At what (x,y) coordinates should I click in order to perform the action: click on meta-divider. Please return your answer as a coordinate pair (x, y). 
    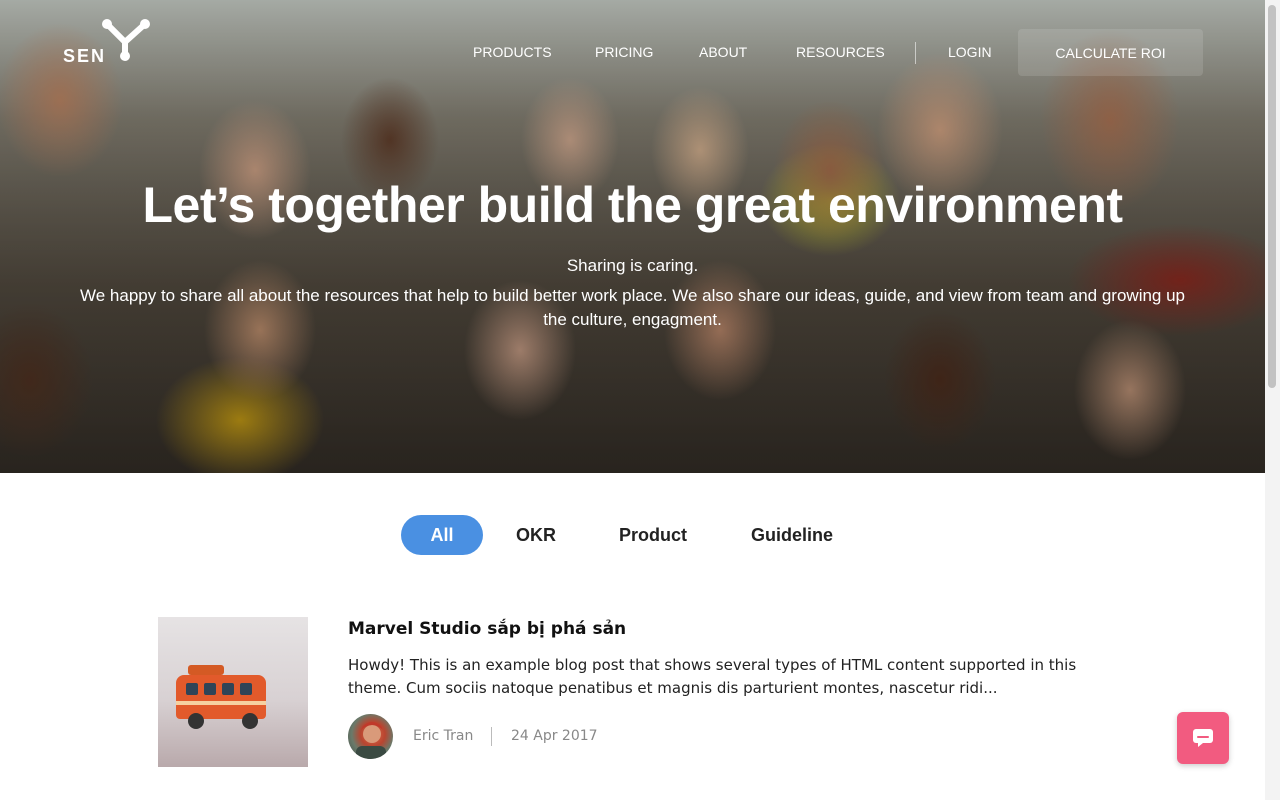
    Looking at the image, I should click on (491, 736).